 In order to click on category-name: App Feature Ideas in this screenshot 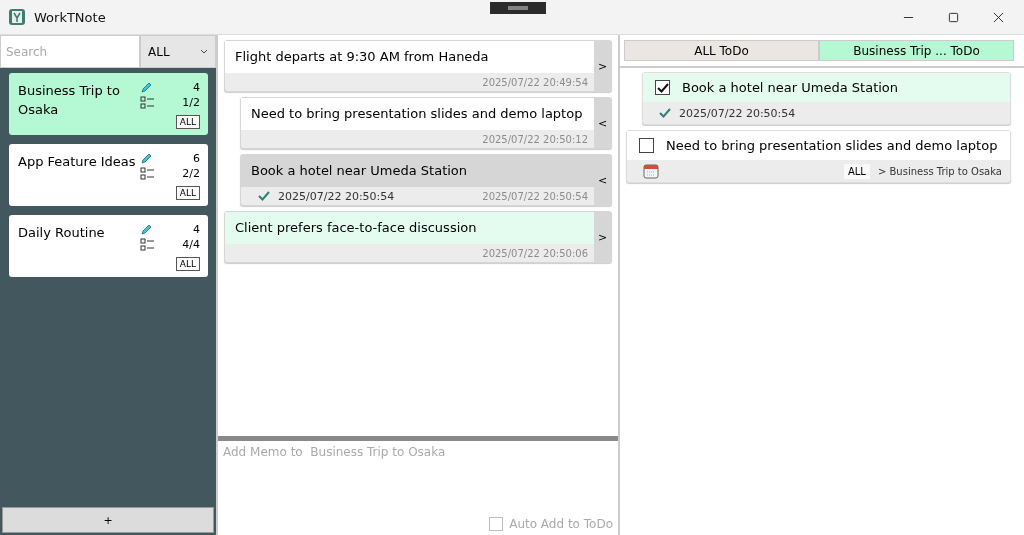, I will do `click(77, 162)`.